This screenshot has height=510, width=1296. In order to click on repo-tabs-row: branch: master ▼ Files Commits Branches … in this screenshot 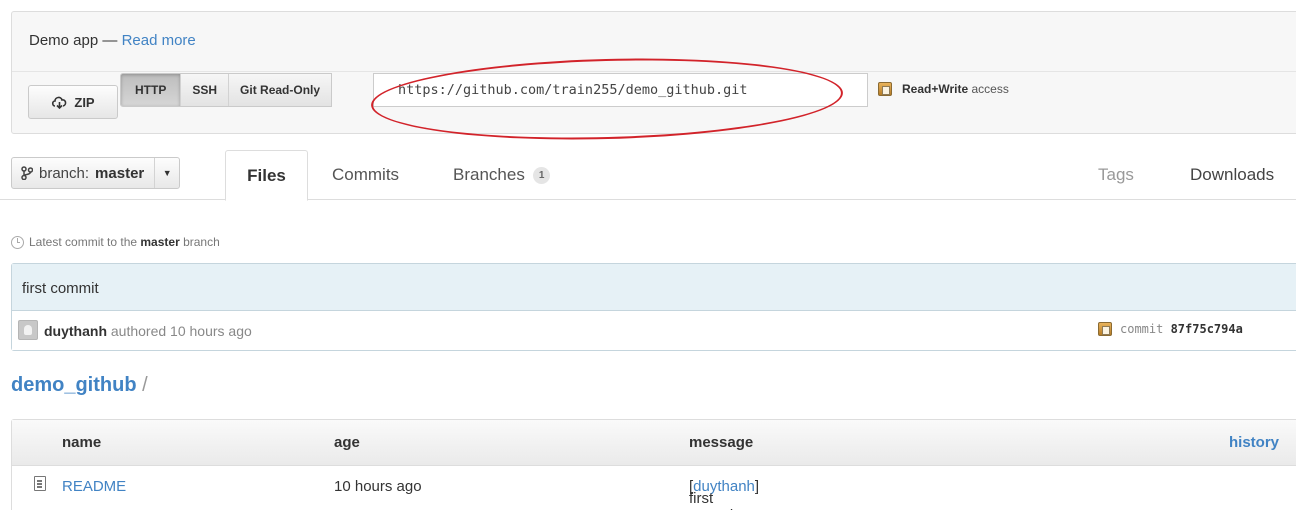, I will do `click(648, 175)`.